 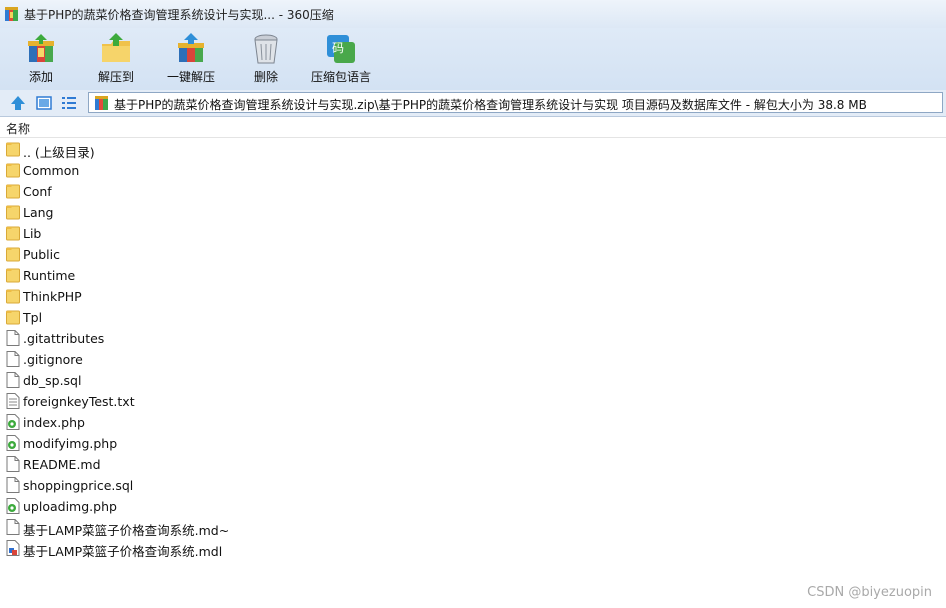 What do you see at coordinates (473, 527) in the screenshot?
I see `file-row: 基于LAMP菜篮子价格查询系统.md~` at bounding box center [473, 527].